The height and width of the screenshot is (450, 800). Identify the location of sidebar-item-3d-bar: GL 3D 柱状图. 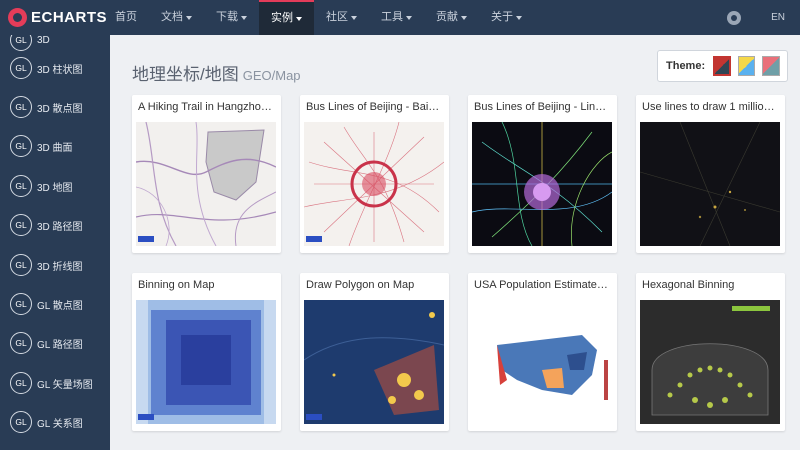
(55, 68).